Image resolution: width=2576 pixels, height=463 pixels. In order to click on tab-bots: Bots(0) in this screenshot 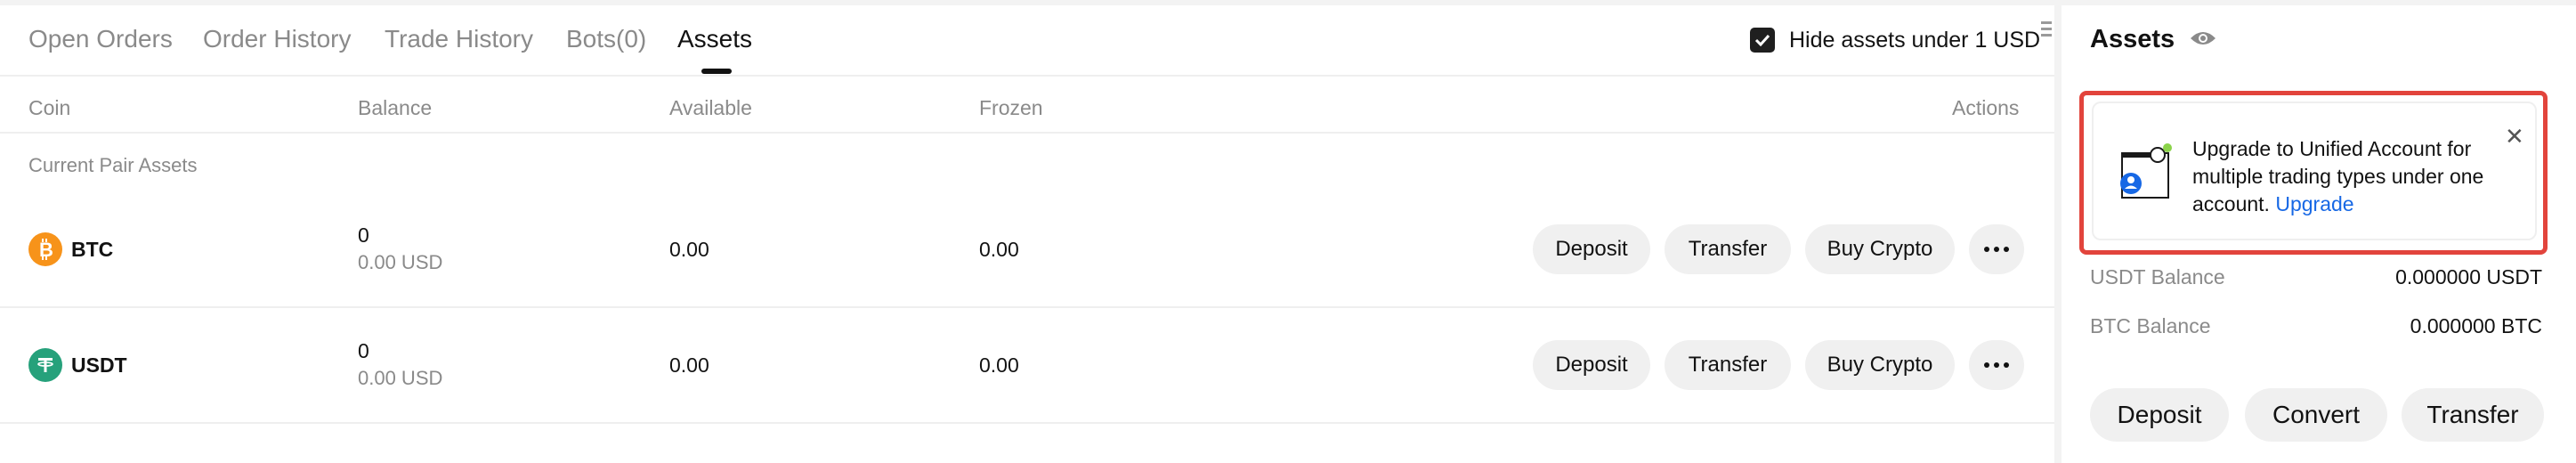, I will do `click(606, 39)`.